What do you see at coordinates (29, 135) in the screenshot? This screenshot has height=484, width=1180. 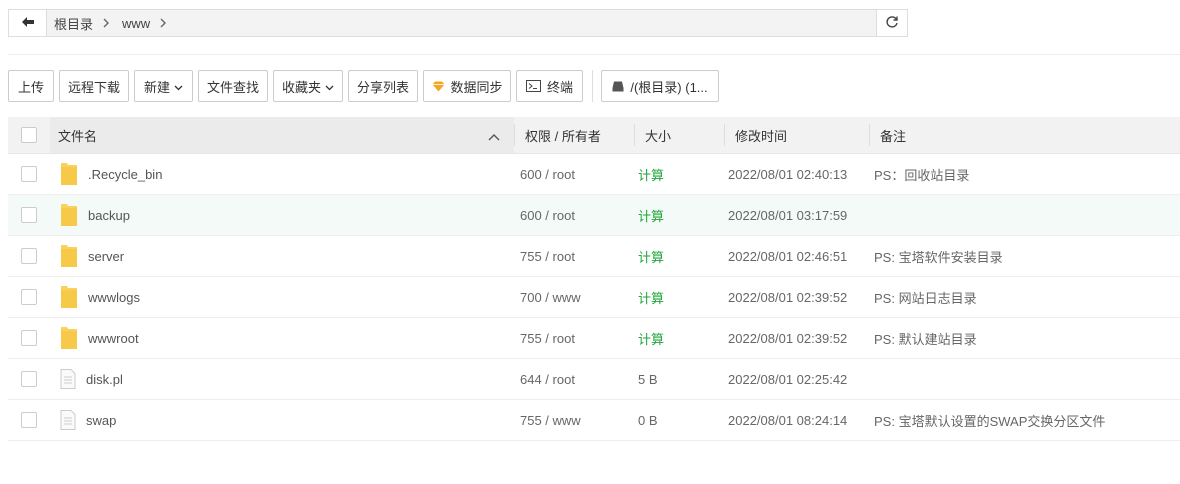 I see `select-all-checkbox` at bounding box center [29, 135].